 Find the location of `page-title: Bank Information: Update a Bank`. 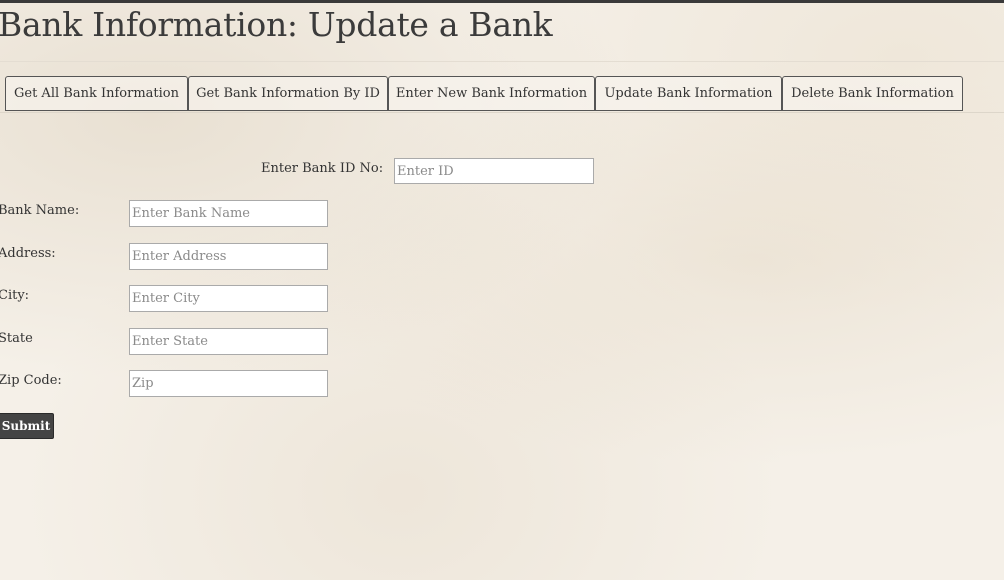

page-title: Bank Information: Update a Bank is located at coordinates (276, 24).